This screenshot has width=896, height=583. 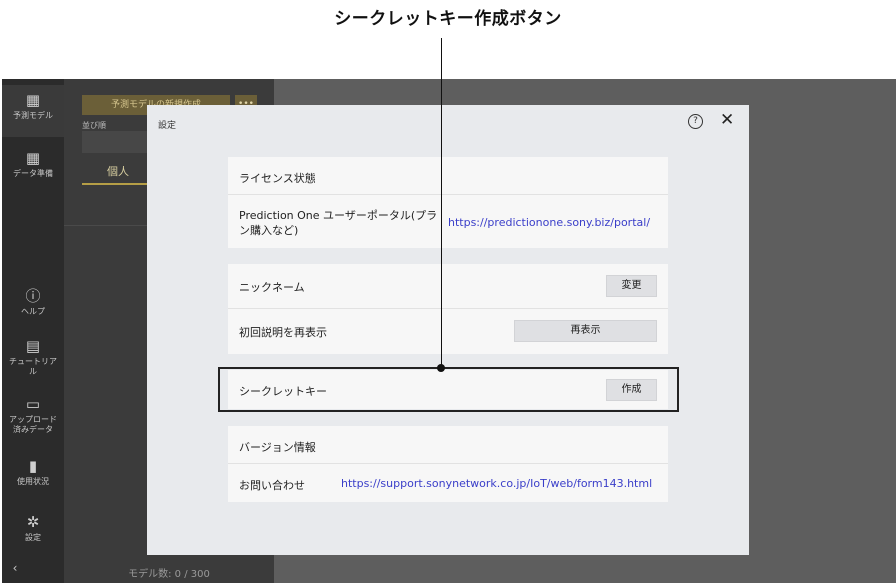 What do you see at coordinates (167, 126) in the screenshot?
I see `dialog-title: 設定` at bounding box center [167, 126].